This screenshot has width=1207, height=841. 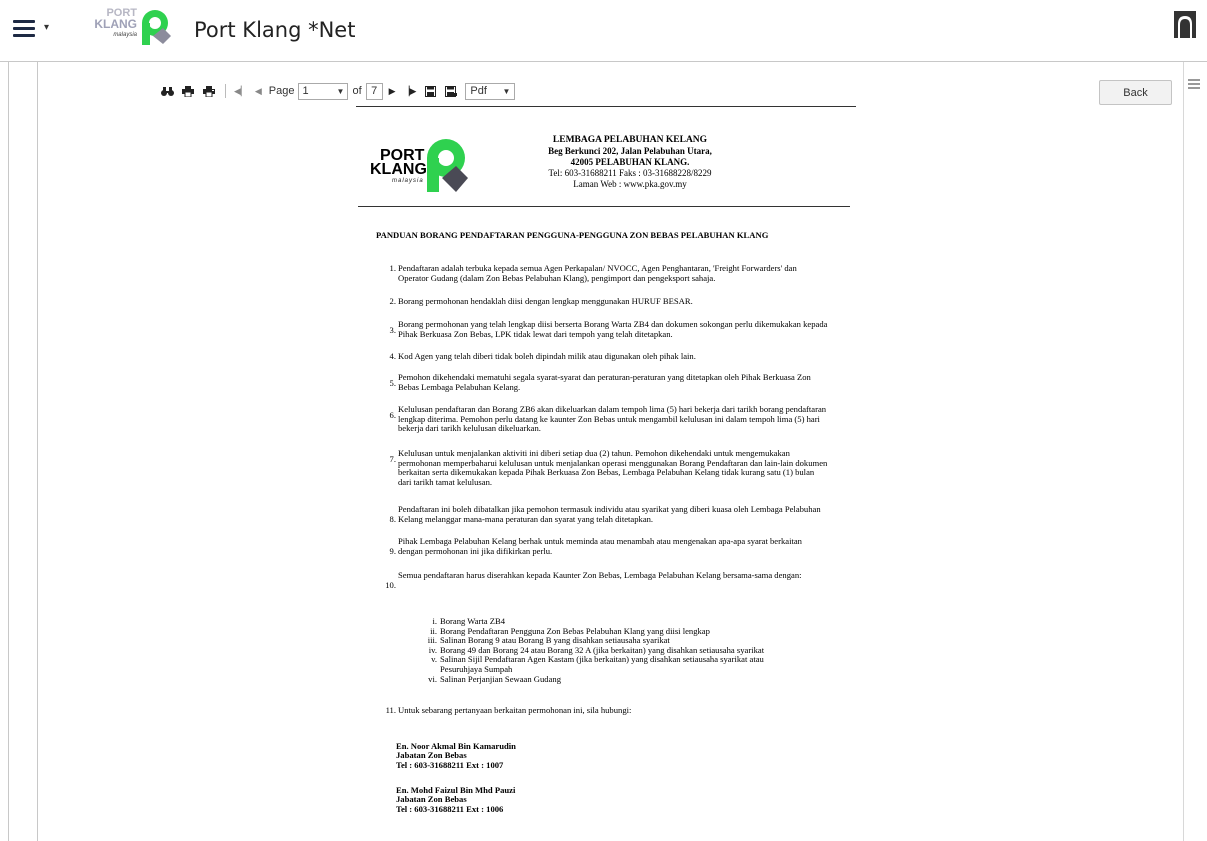 I want to click on dropdown-caret-icon: ▾, so click(x=46, y=27).